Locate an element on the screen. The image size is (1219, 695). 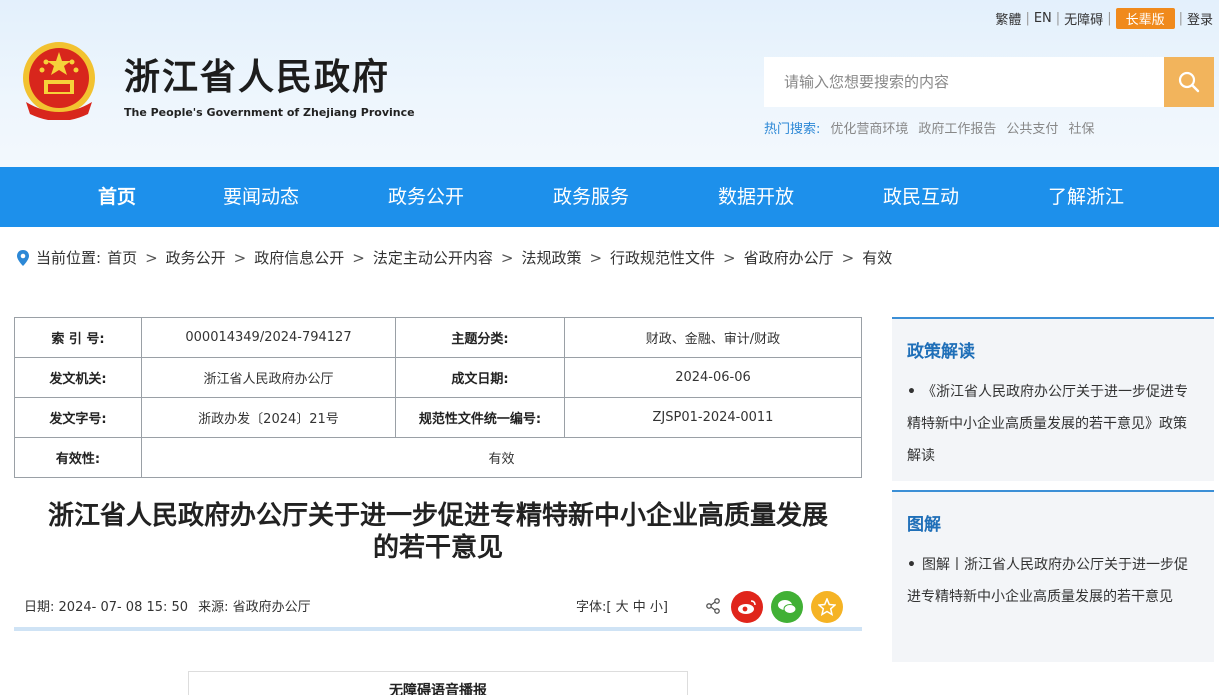
search-input is located at coordinates (964, 82).